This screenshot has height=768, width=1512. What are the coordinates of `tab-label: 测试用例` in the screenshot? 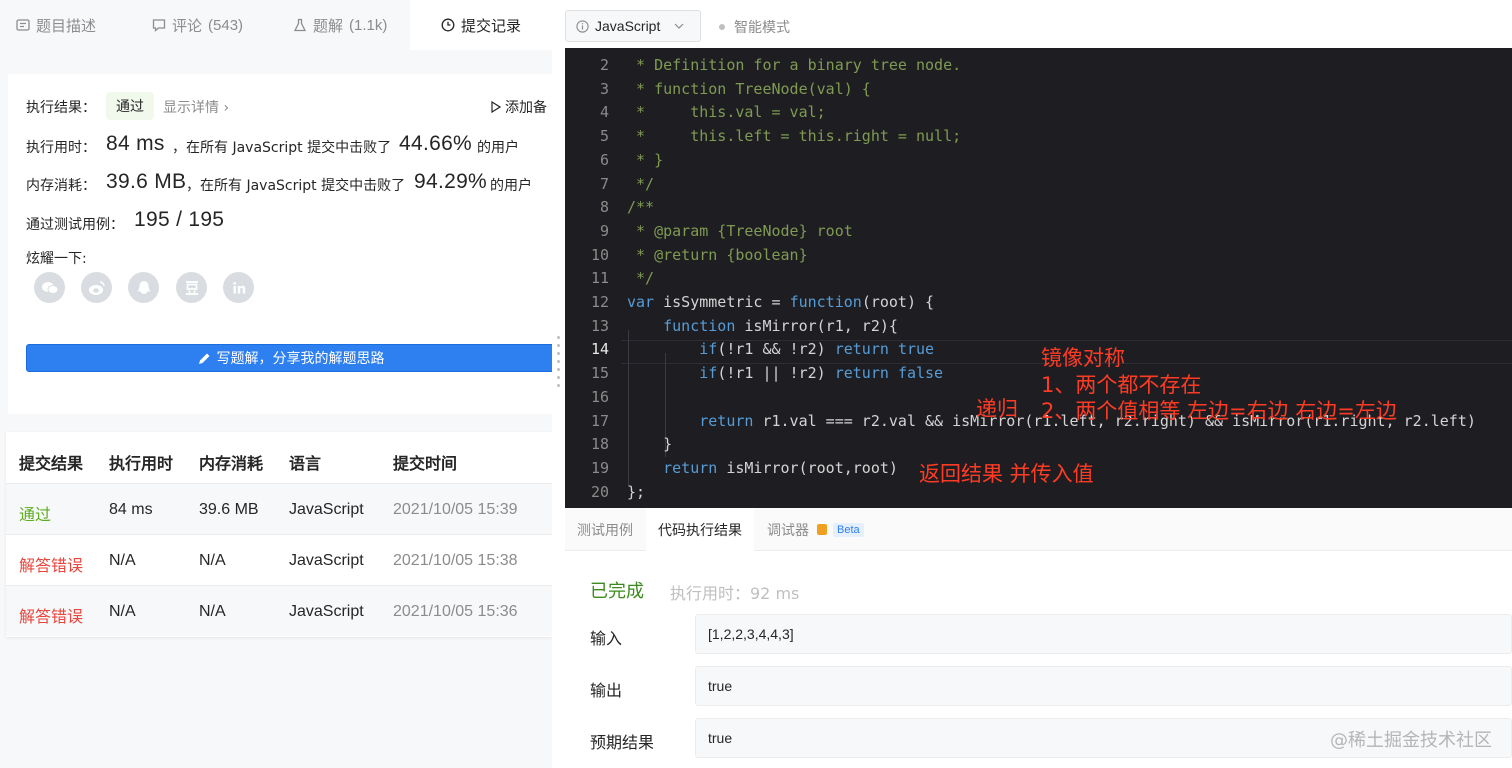 It's located at (605, 530).